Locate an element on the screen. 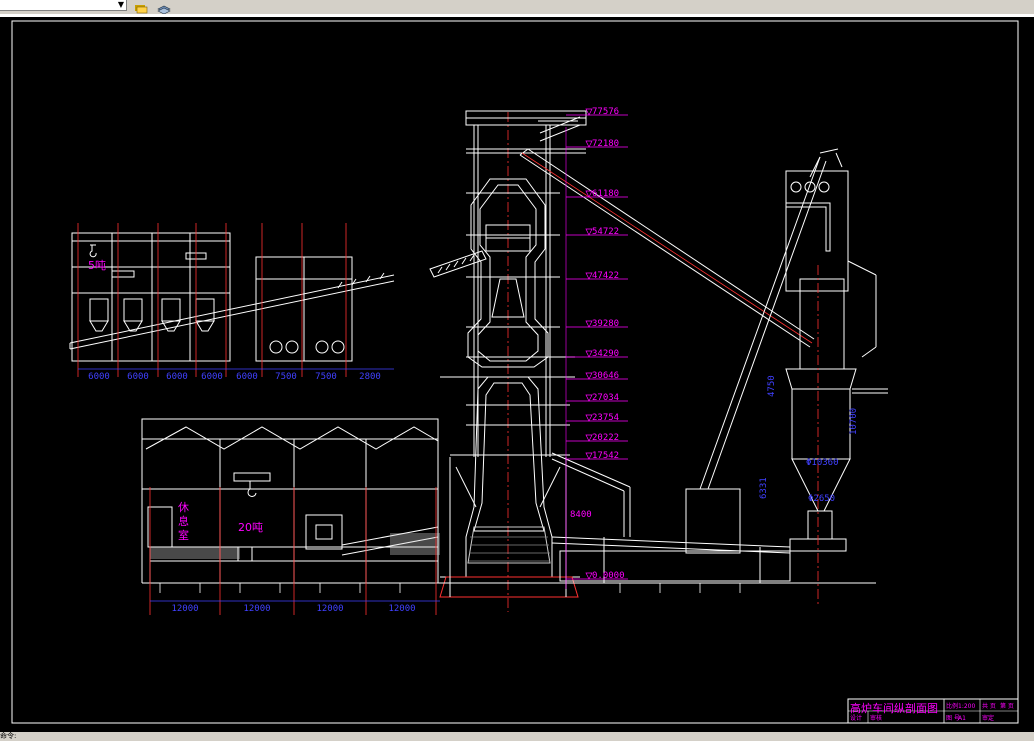  track-hatch is located at coordinates (195, 553).